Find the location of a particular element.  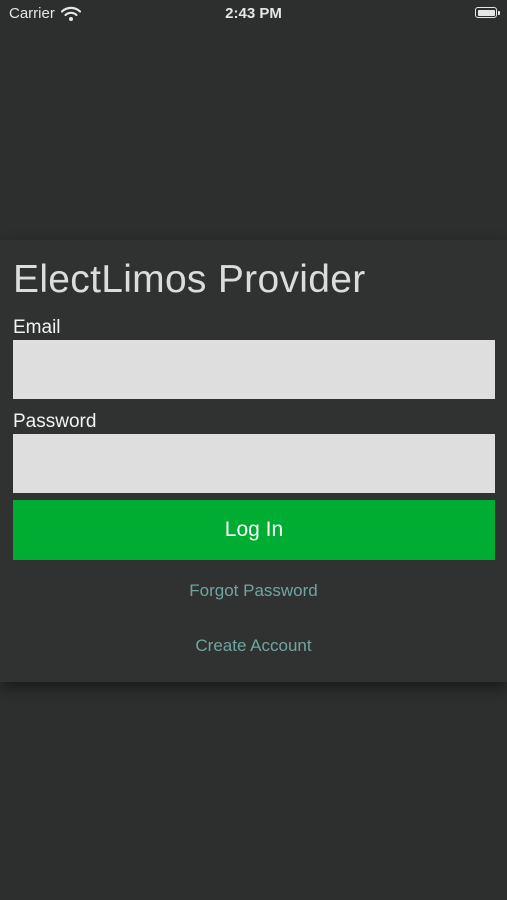

status-bar: Carrier 2:43 PM is located at coordinates (253, 14).